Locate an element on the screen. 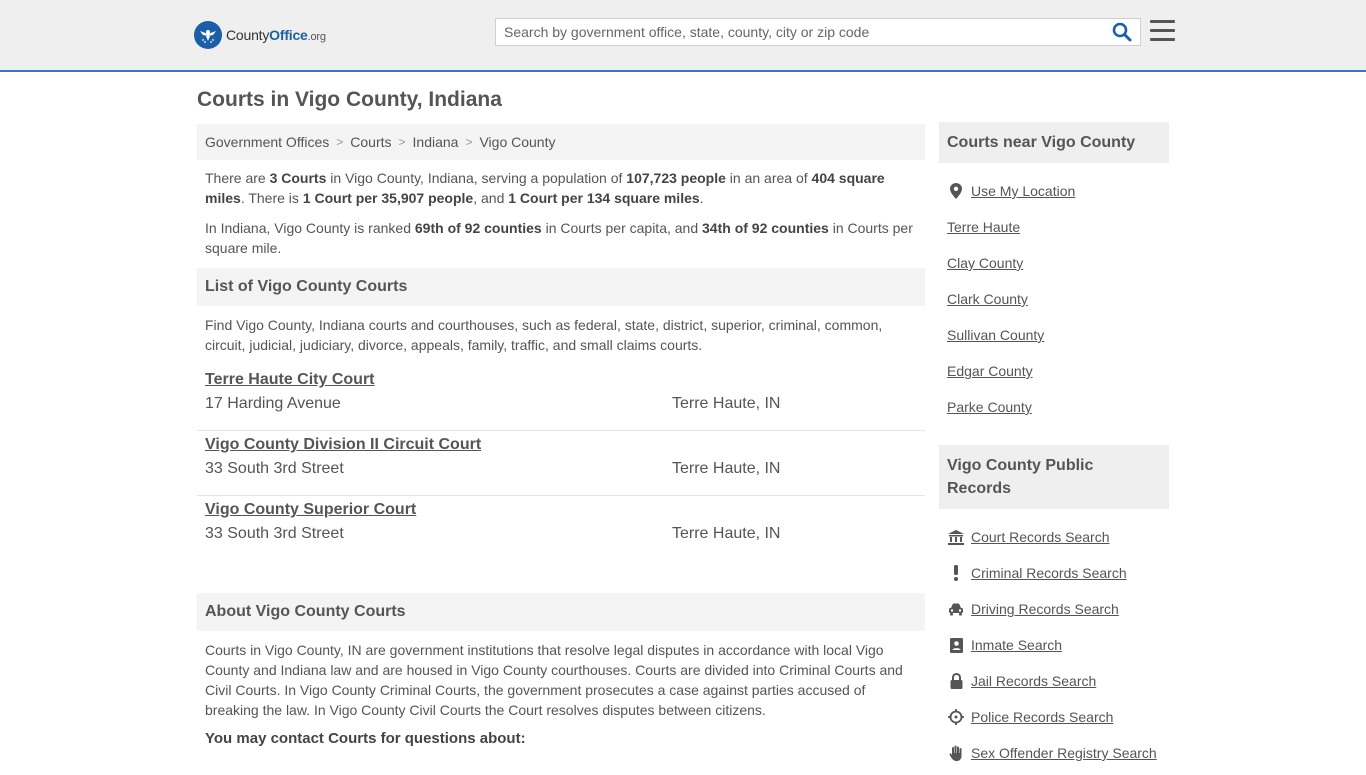 This screenshot has height=775, width=1366. public-records-heading: Vigo County Public Records is located at coordinates (1054, 477).